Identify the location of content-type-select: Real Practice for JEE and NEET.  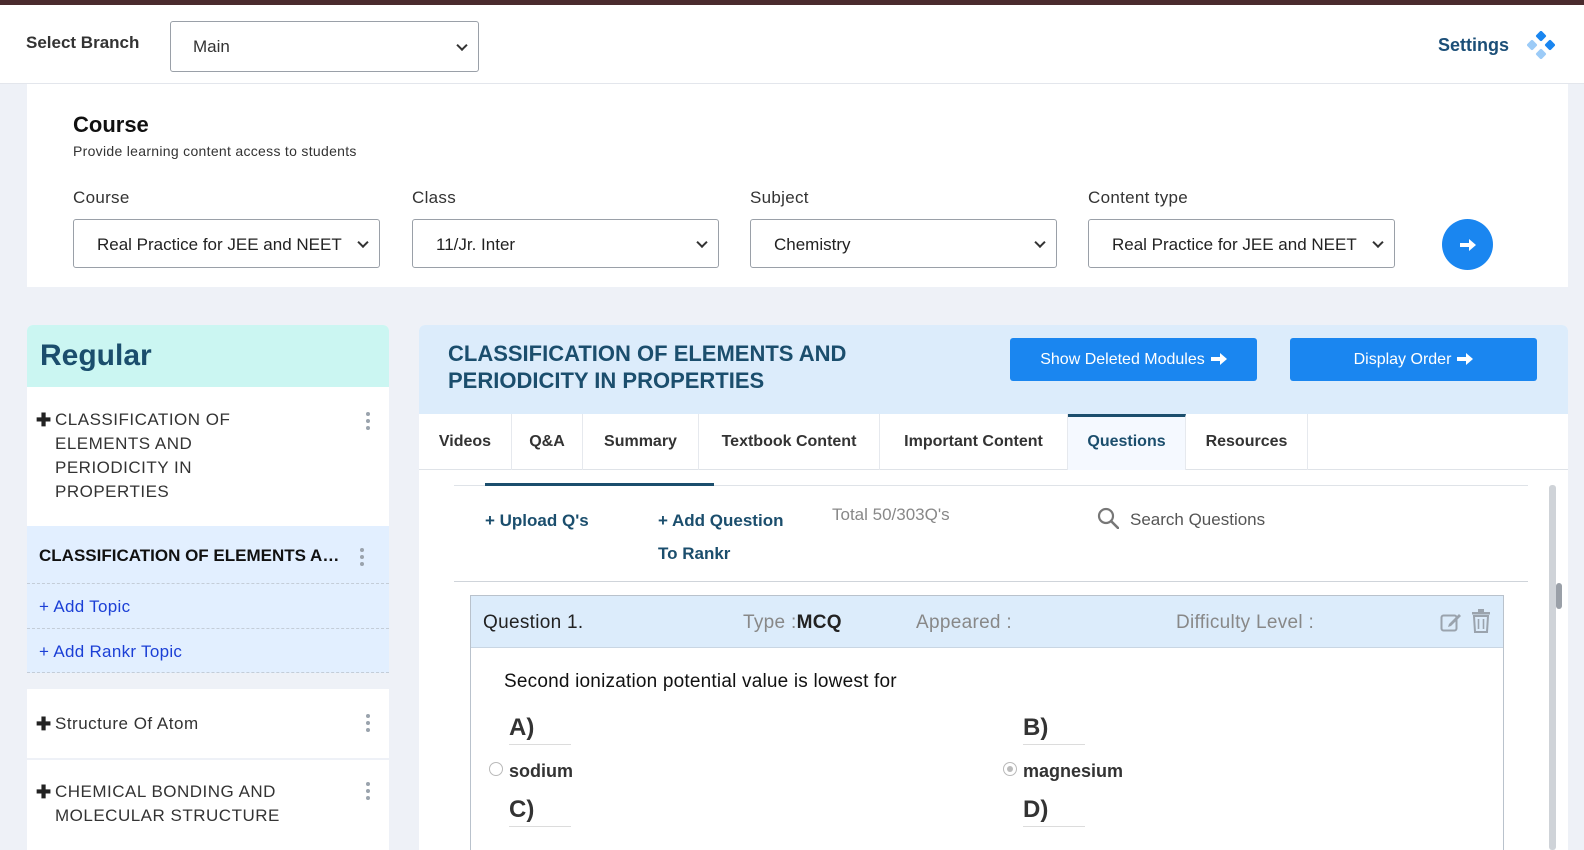
(1241, 243).